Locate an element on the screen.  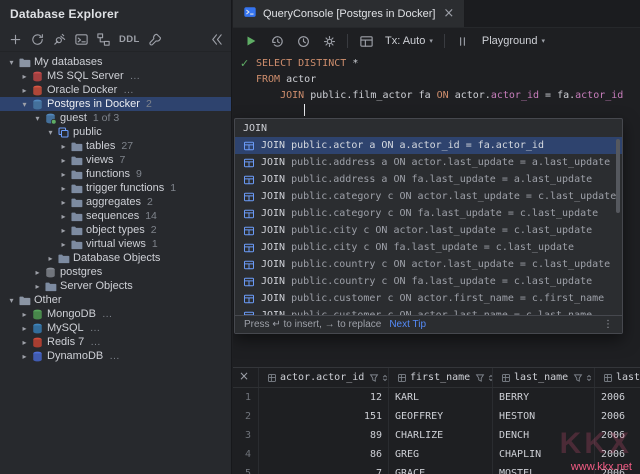
cell: 7 is located at coordinates (324, 469).